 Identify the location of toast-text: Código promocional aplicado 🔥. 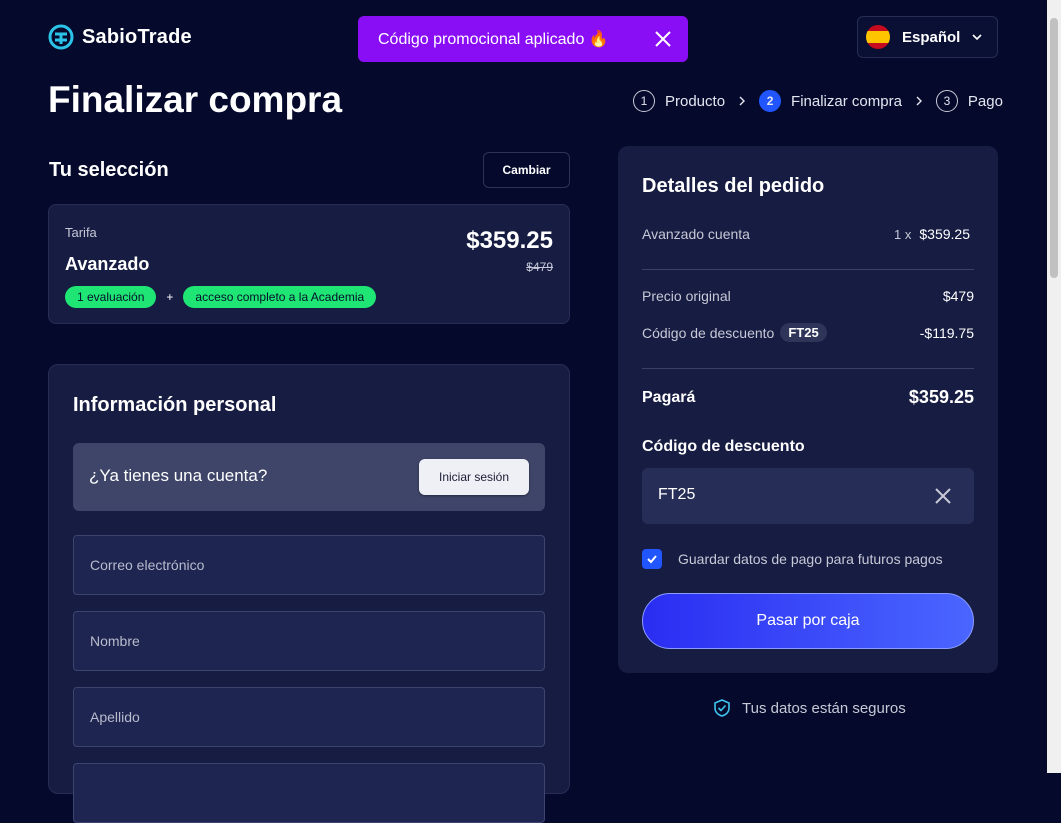
(493, 39).